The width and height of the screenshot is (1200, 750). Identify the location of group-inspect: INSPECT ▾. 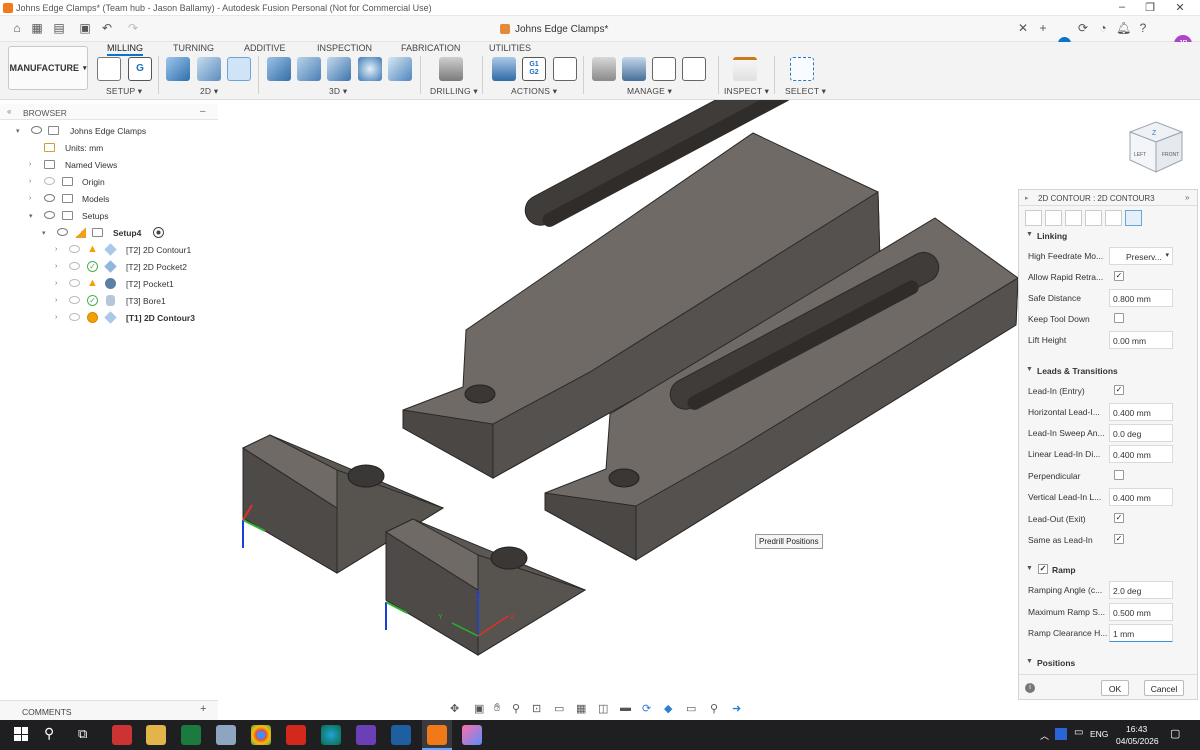
(746, 91).